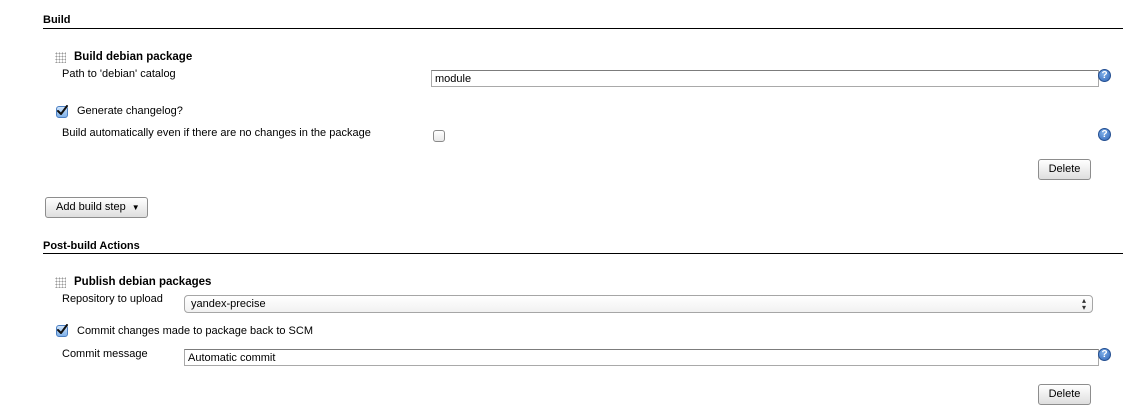 The height and width of the screenshot is (418, 1138). Describe the element at coordinates (130, 111) in the screenshot. I see `generate-changelog-label: Generate changelog?` at that location.